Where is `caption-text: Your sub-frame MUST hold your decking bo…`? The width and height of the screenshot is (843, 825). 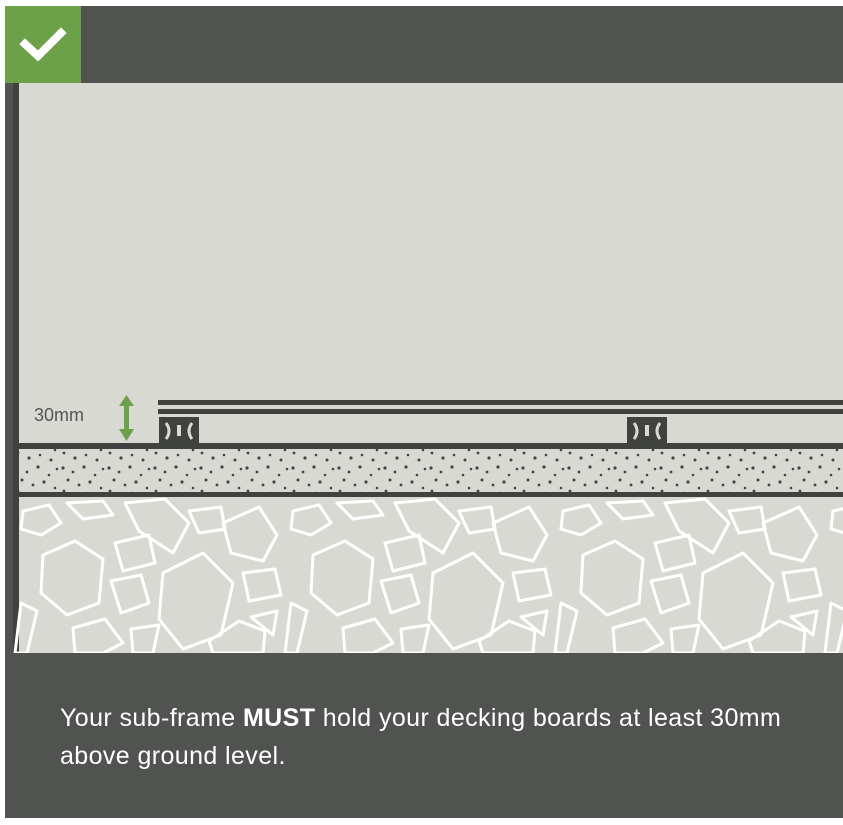 caption-text: Your sub-frame MUST hold your decking bo… is located at coordinates (440, 737).